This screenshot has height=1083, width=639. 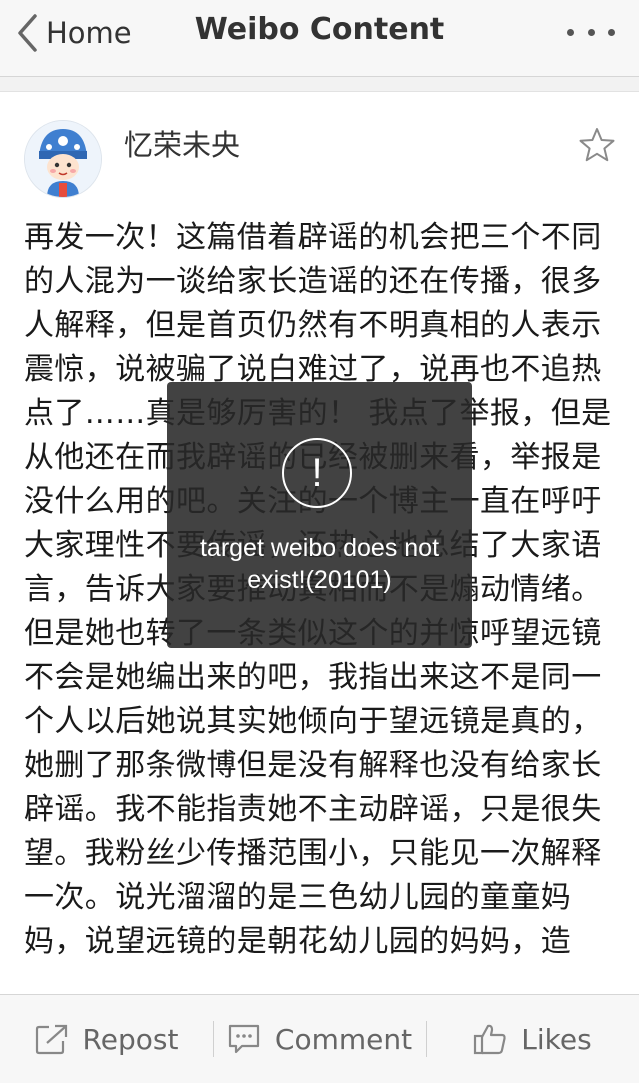 I want to click on comment-button: Comment, so click(x=319, y=1039).